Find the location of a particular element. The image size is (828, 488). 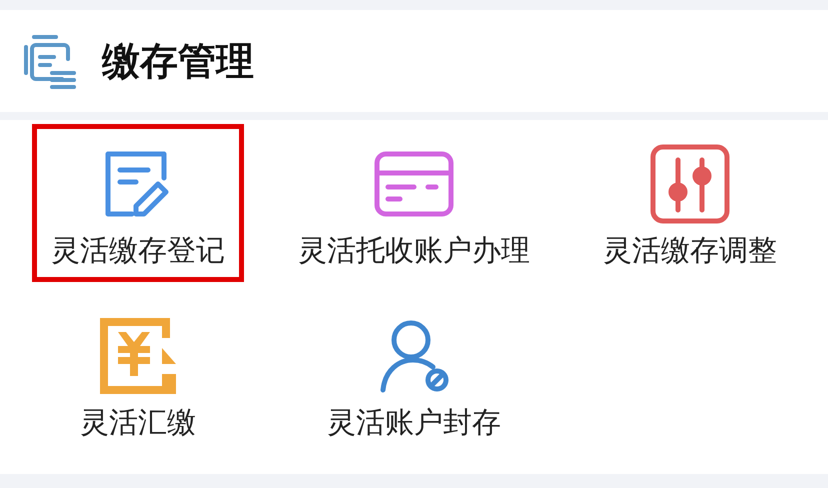

sliders-icon is located at coordinates (690, 184).